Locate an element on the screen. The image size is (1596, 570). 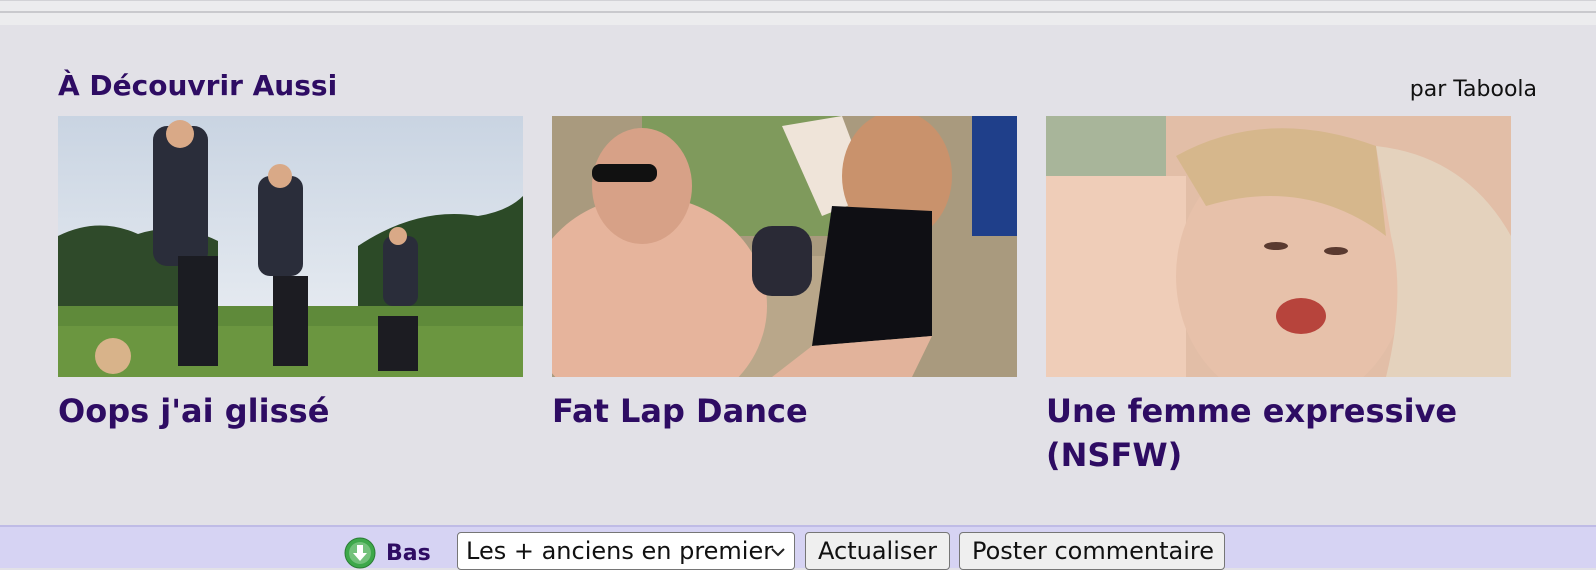
divider-line is located at coordinates (798, 12).